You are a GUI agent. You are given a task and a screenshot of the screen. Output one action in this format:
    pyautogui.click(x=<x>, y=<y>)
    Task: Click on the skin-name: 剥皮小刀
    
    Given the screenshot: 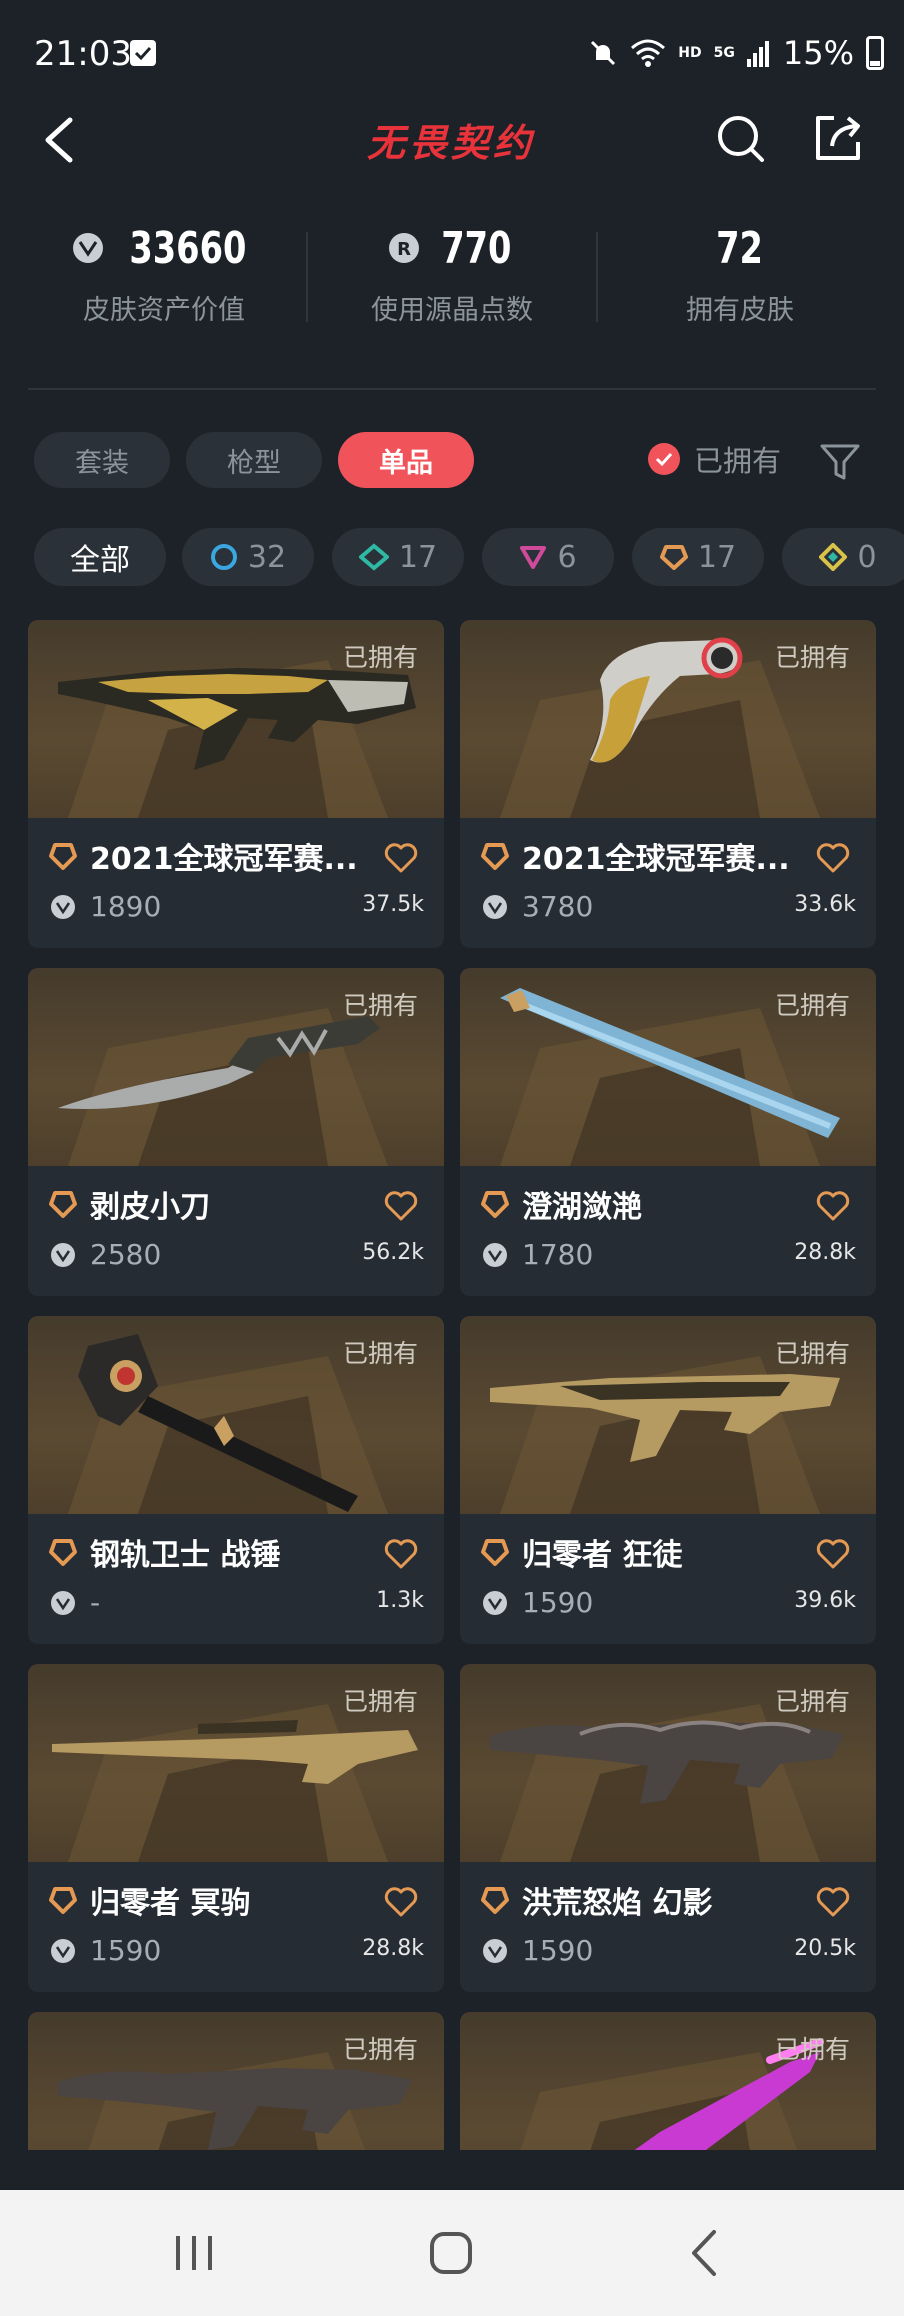 What is the action you would take?
    pyautogui.click(x=150, y=1207)
    